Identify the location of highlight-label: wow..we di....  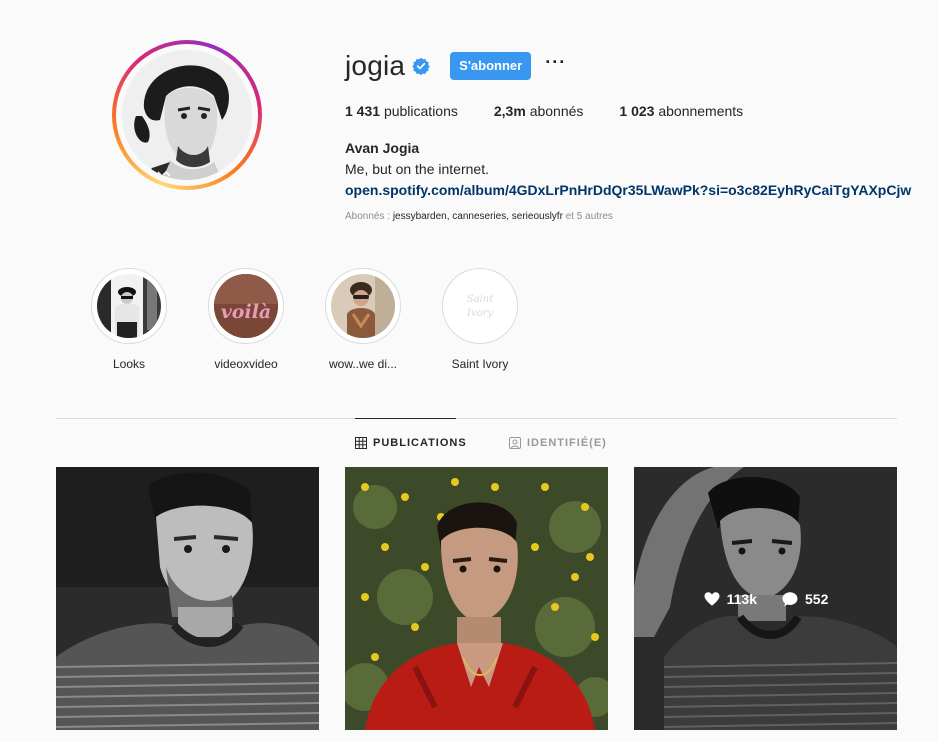
(363, 364).